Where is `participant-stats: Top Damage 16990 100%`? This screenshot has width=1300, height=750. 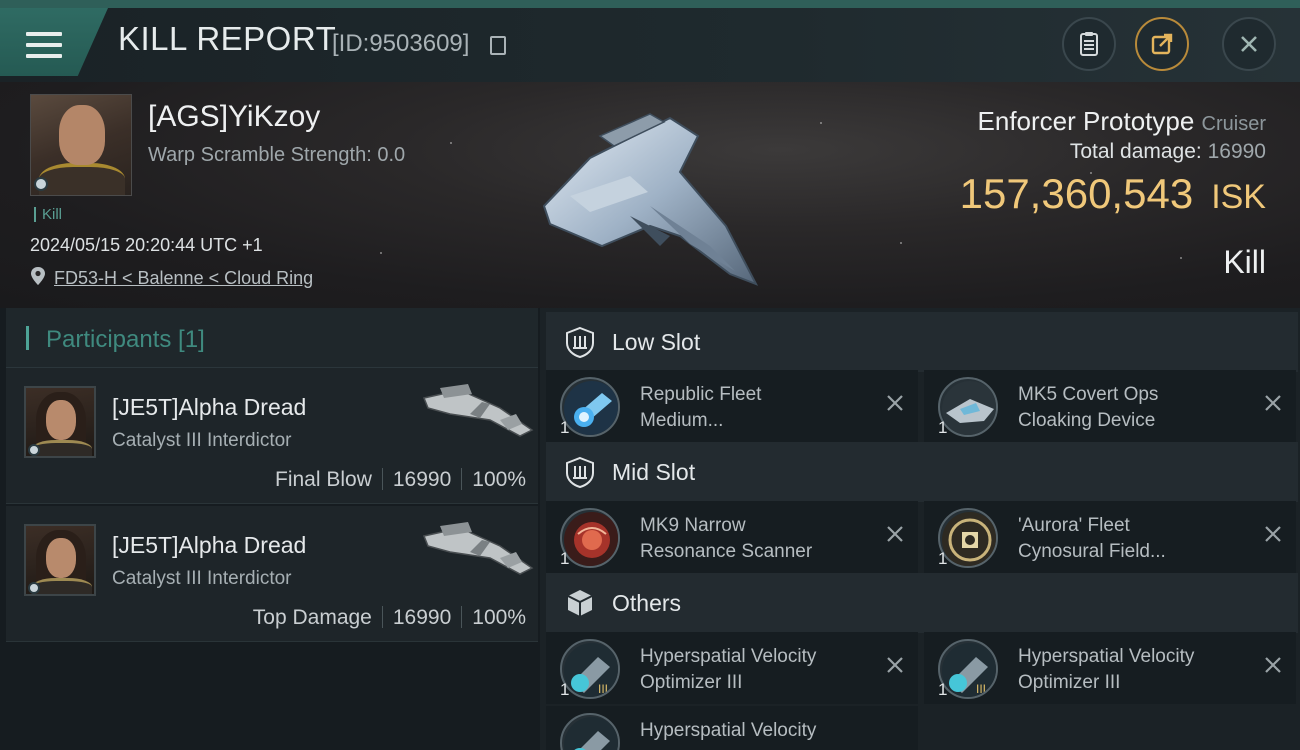
participant-stats: Top Damage 16990 100% is located at coordinates (389, 618).